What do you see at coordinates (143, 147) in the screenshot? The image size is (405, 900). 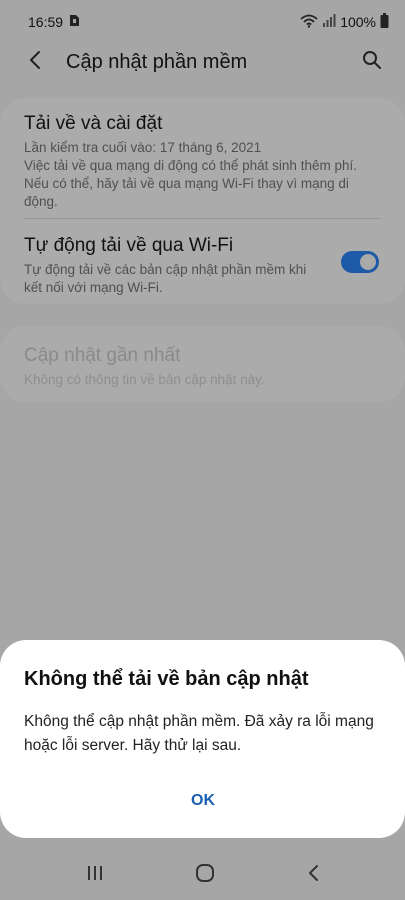 I see `last-checked-text: Lần kiểm tra cuối vào: 17 tháng 6, 2021` at bounding box center [143, 147].